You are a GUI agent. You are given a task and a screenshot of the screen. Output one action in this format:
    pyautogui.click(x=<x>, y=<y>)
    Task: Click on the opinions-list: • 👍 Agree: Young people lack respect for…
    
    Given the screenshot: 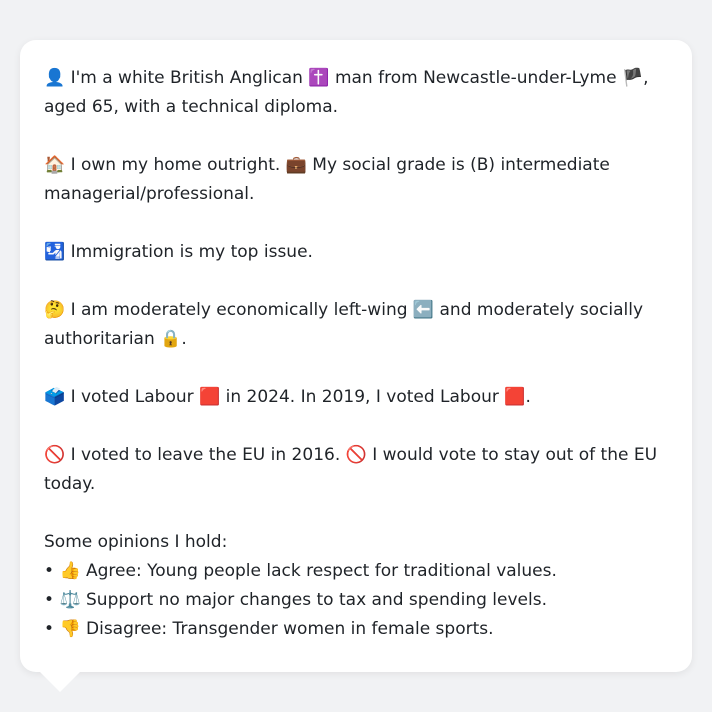 What is the action you would take?
    pyautogui.click(x=356, y=600)
    